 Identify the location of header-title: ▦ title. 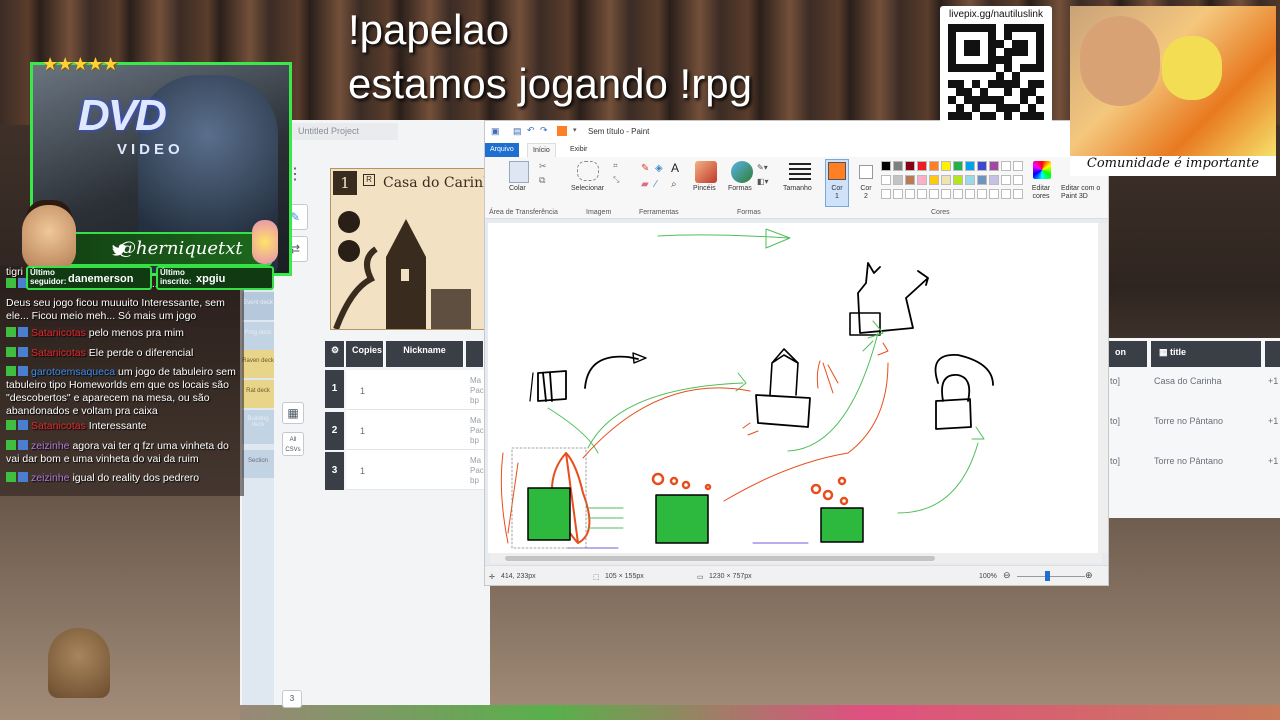
(1206, 354).